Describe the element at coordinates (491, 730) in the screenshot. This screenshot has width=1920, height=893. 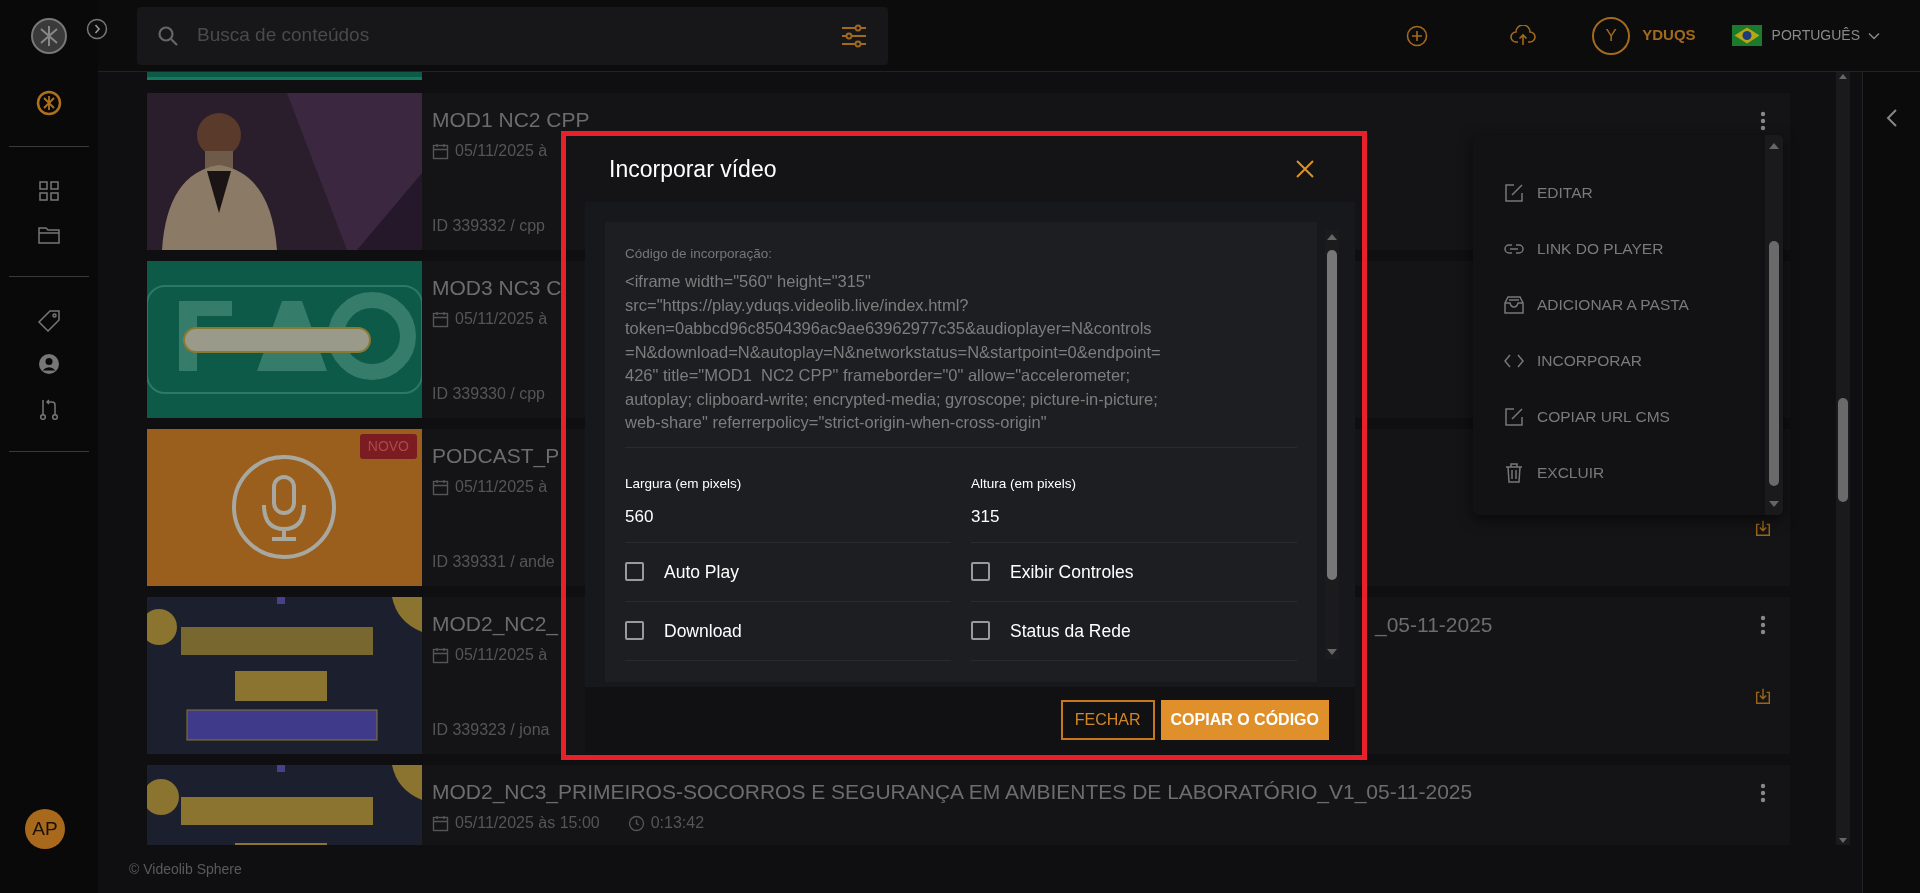
I see `video-id: ID 339323 / jona` at that location.